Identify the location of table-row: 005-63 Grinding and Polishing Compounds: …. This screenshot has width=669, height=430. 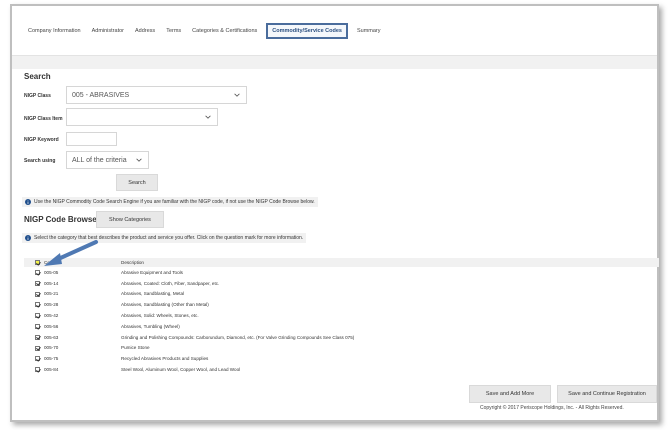
(341, 337).